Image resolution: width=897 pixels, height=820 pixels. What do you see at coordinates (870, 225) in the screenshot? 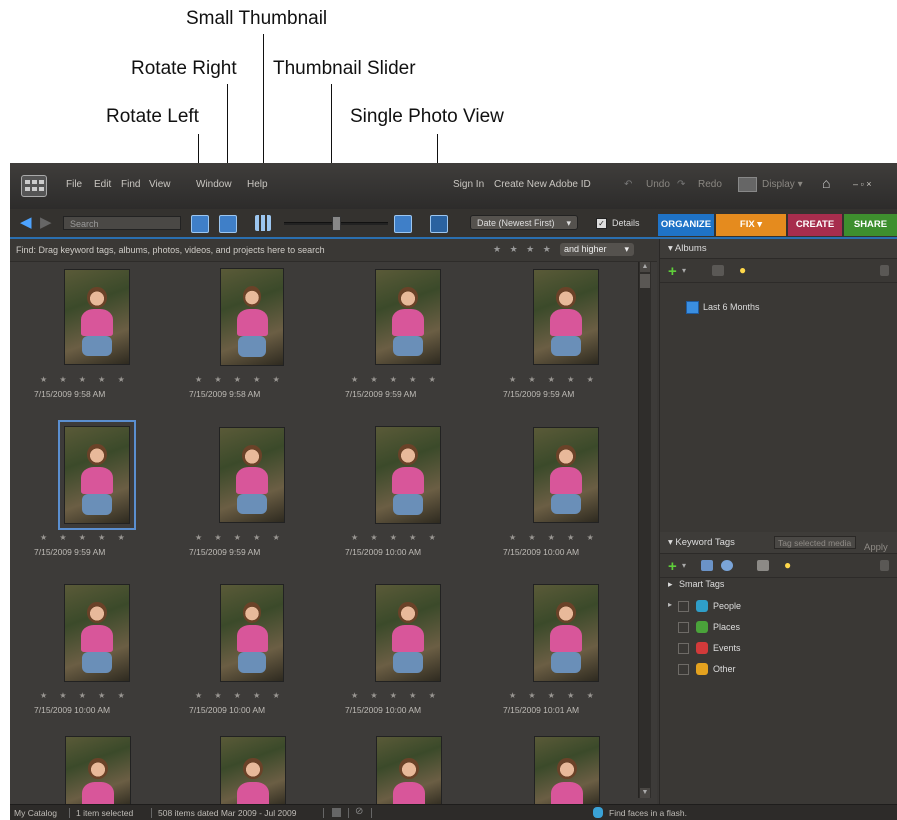
I see `tab-share: SHARE` at bounding box center [870, 225].